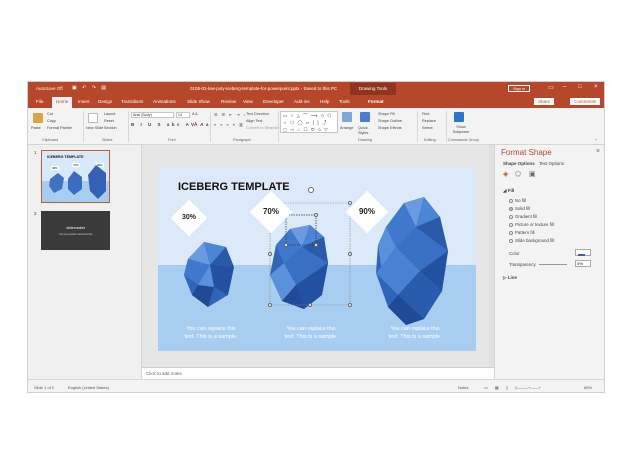 The height and width of the screenshot is (473, 630). I want to click on inner-handle-sw, so click(286, 245).